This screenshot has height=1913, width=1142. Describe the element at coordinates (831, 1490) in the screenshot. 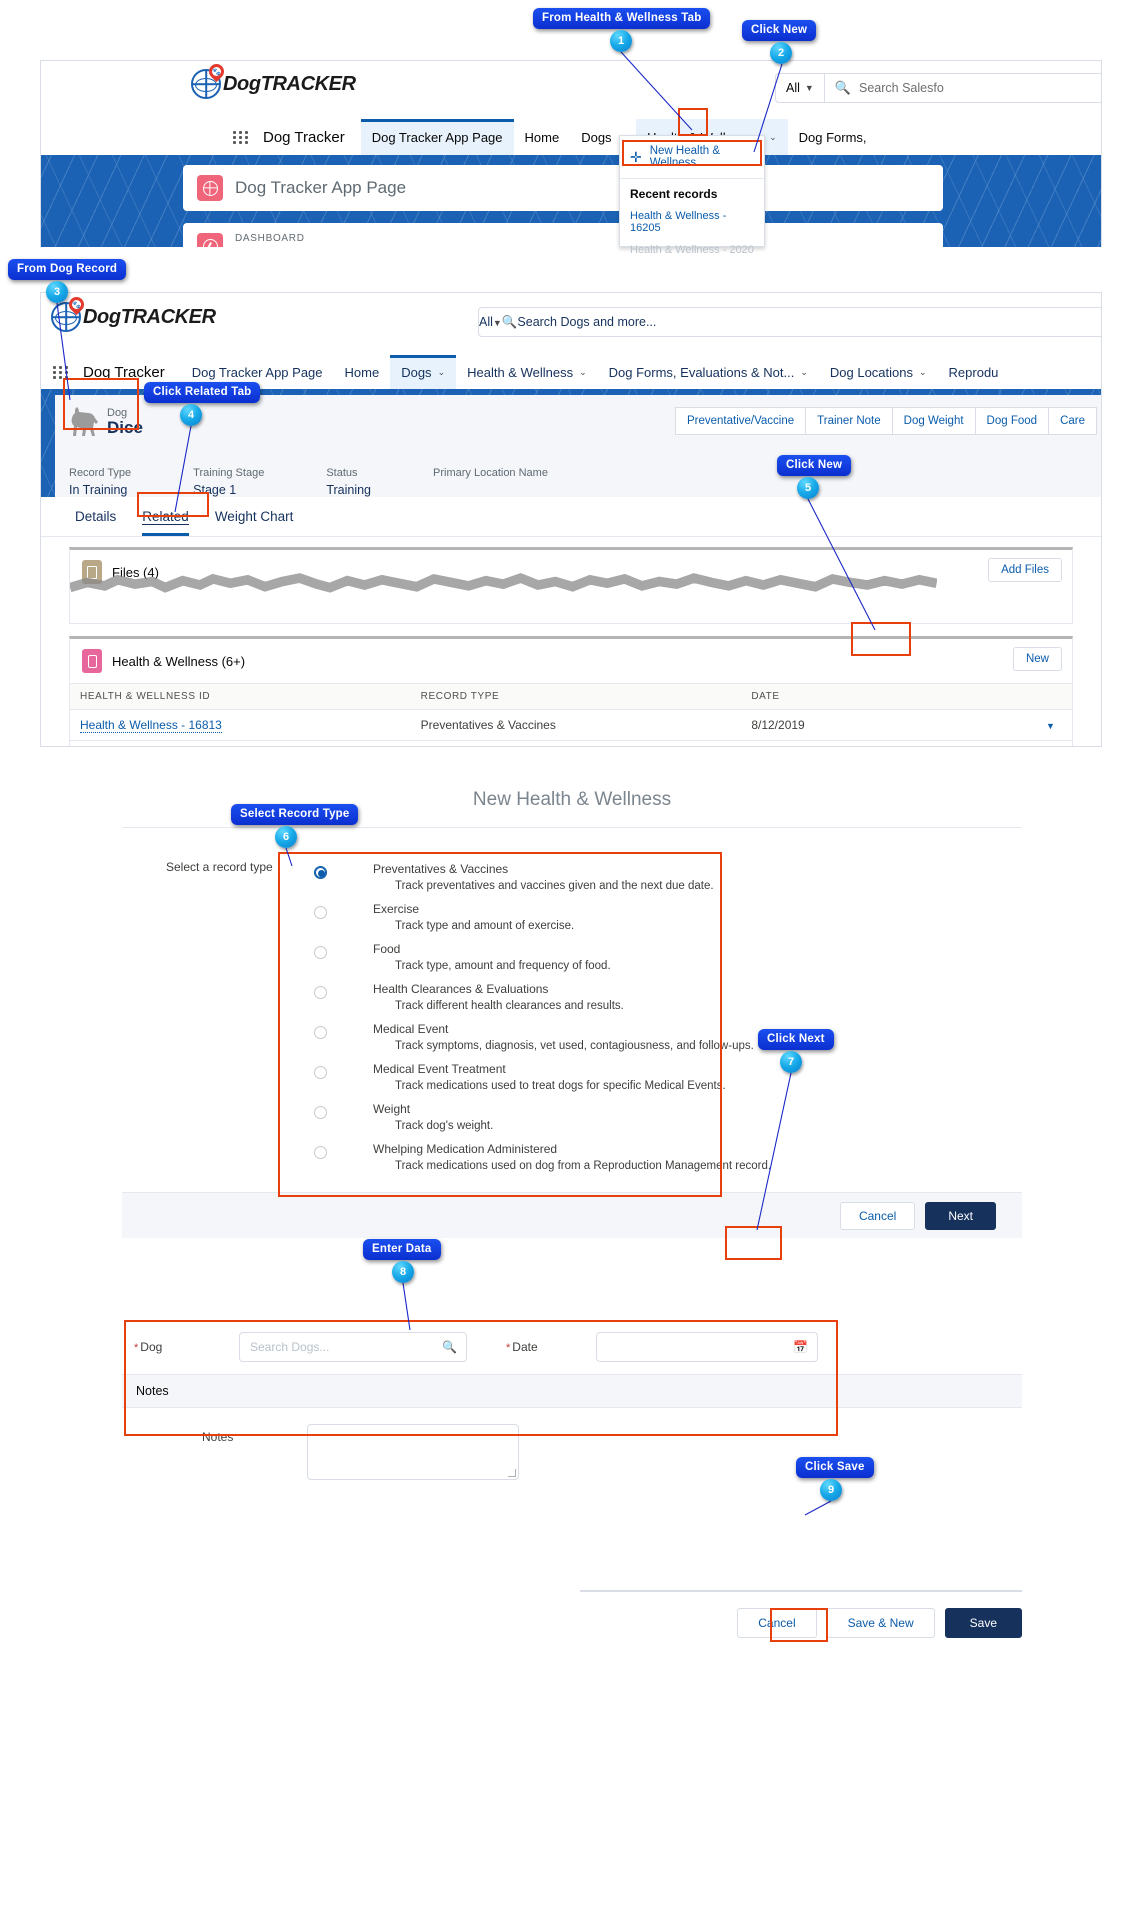

I see `callout-9-number: 9` at that location.